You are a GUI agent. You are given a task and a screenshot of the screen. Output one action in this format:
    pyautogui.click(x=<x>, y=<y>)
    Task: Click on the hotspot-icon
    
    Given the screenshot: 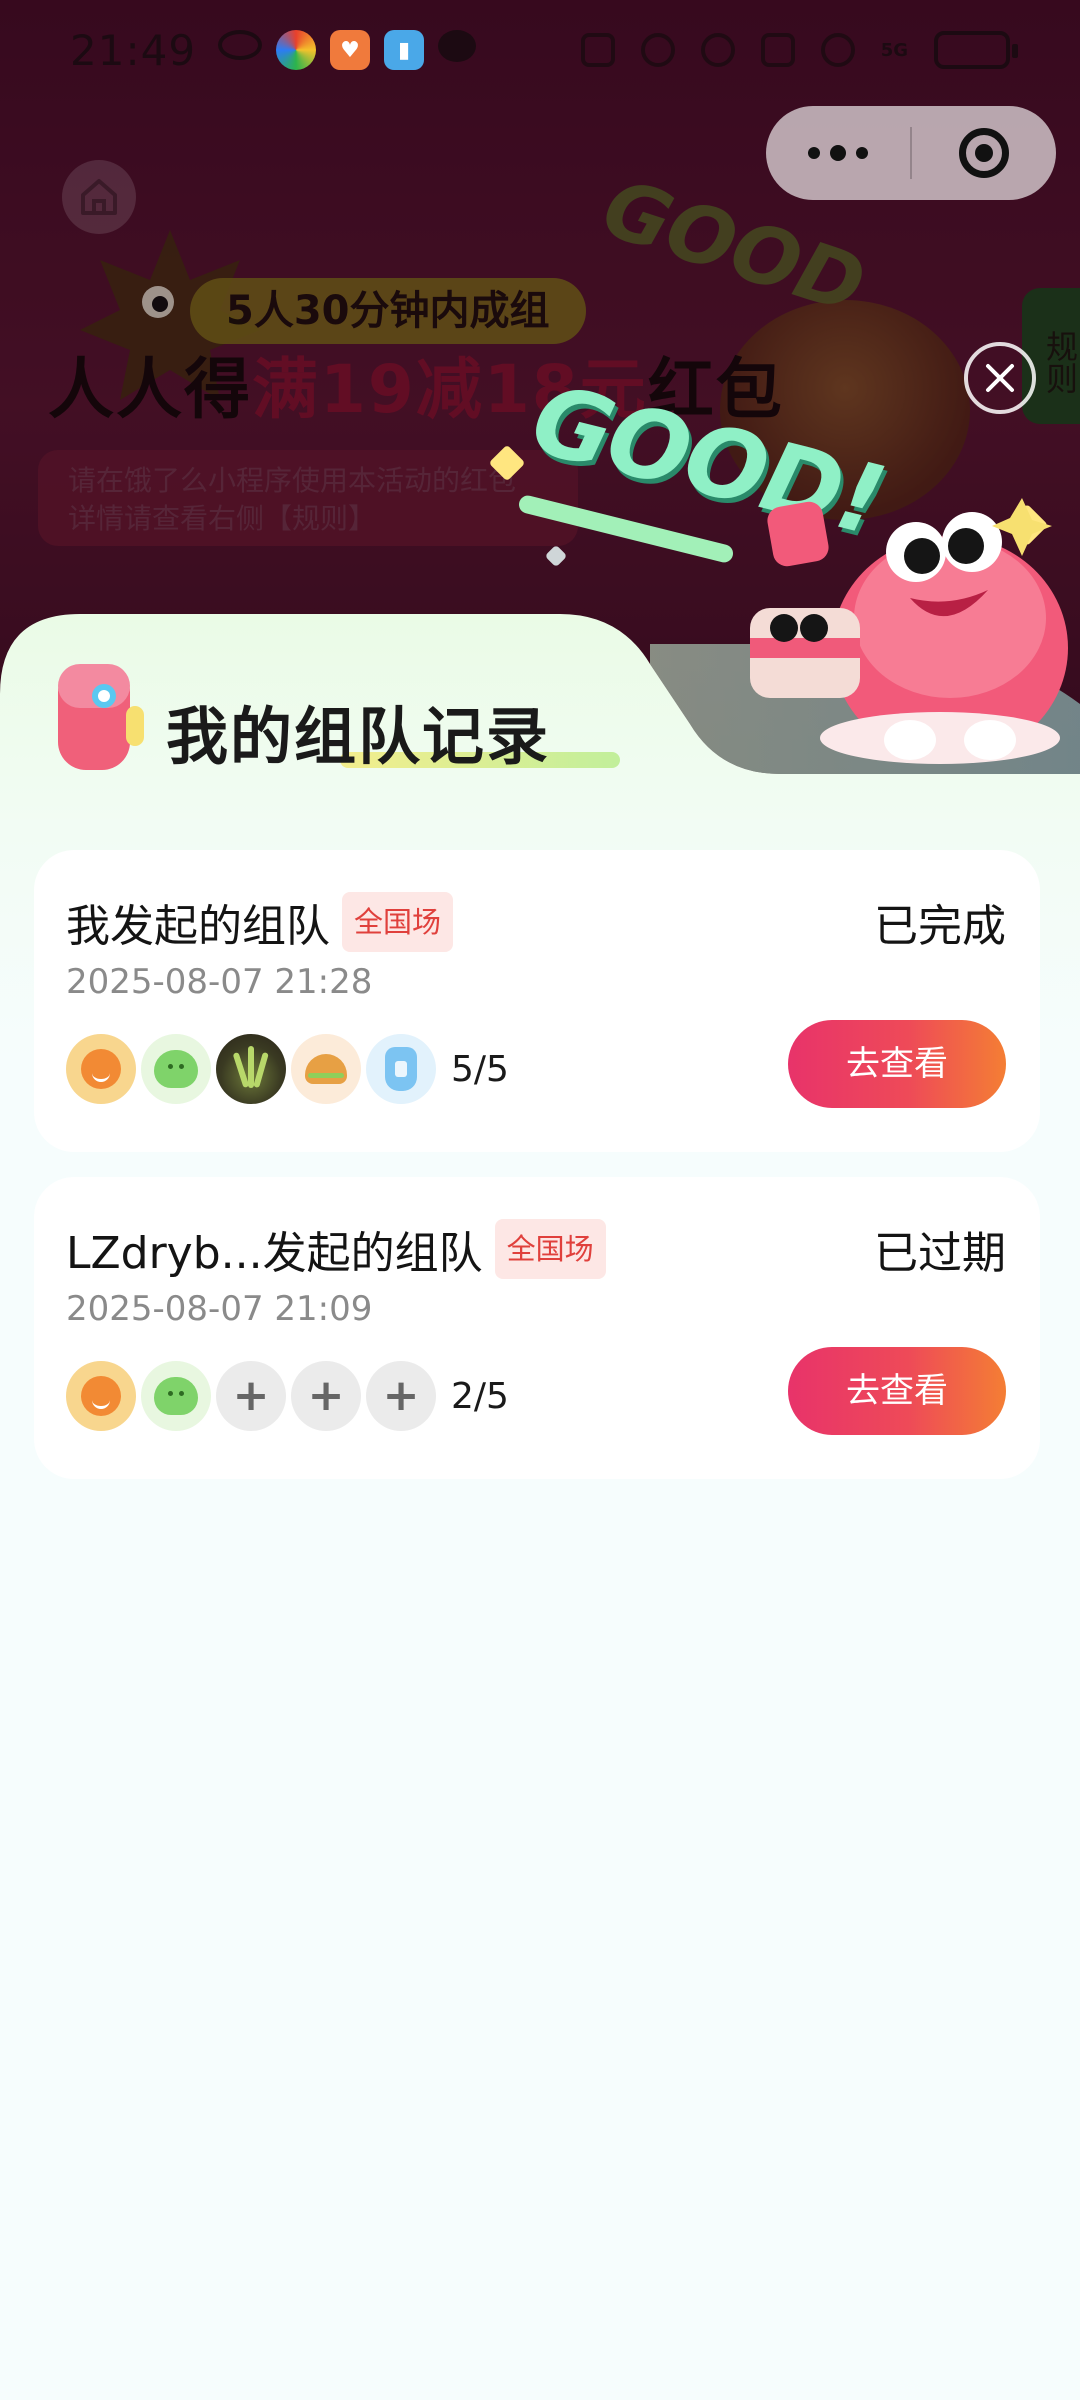 What is the action you would take?
    pyautogui.click(x=837, y=50)
    